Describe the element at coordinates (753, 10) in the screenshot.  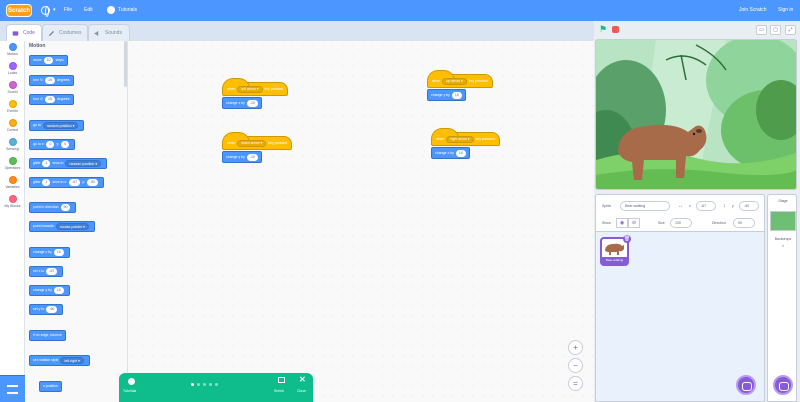
I see `join-scratch-link: Join Scratch` at that location.